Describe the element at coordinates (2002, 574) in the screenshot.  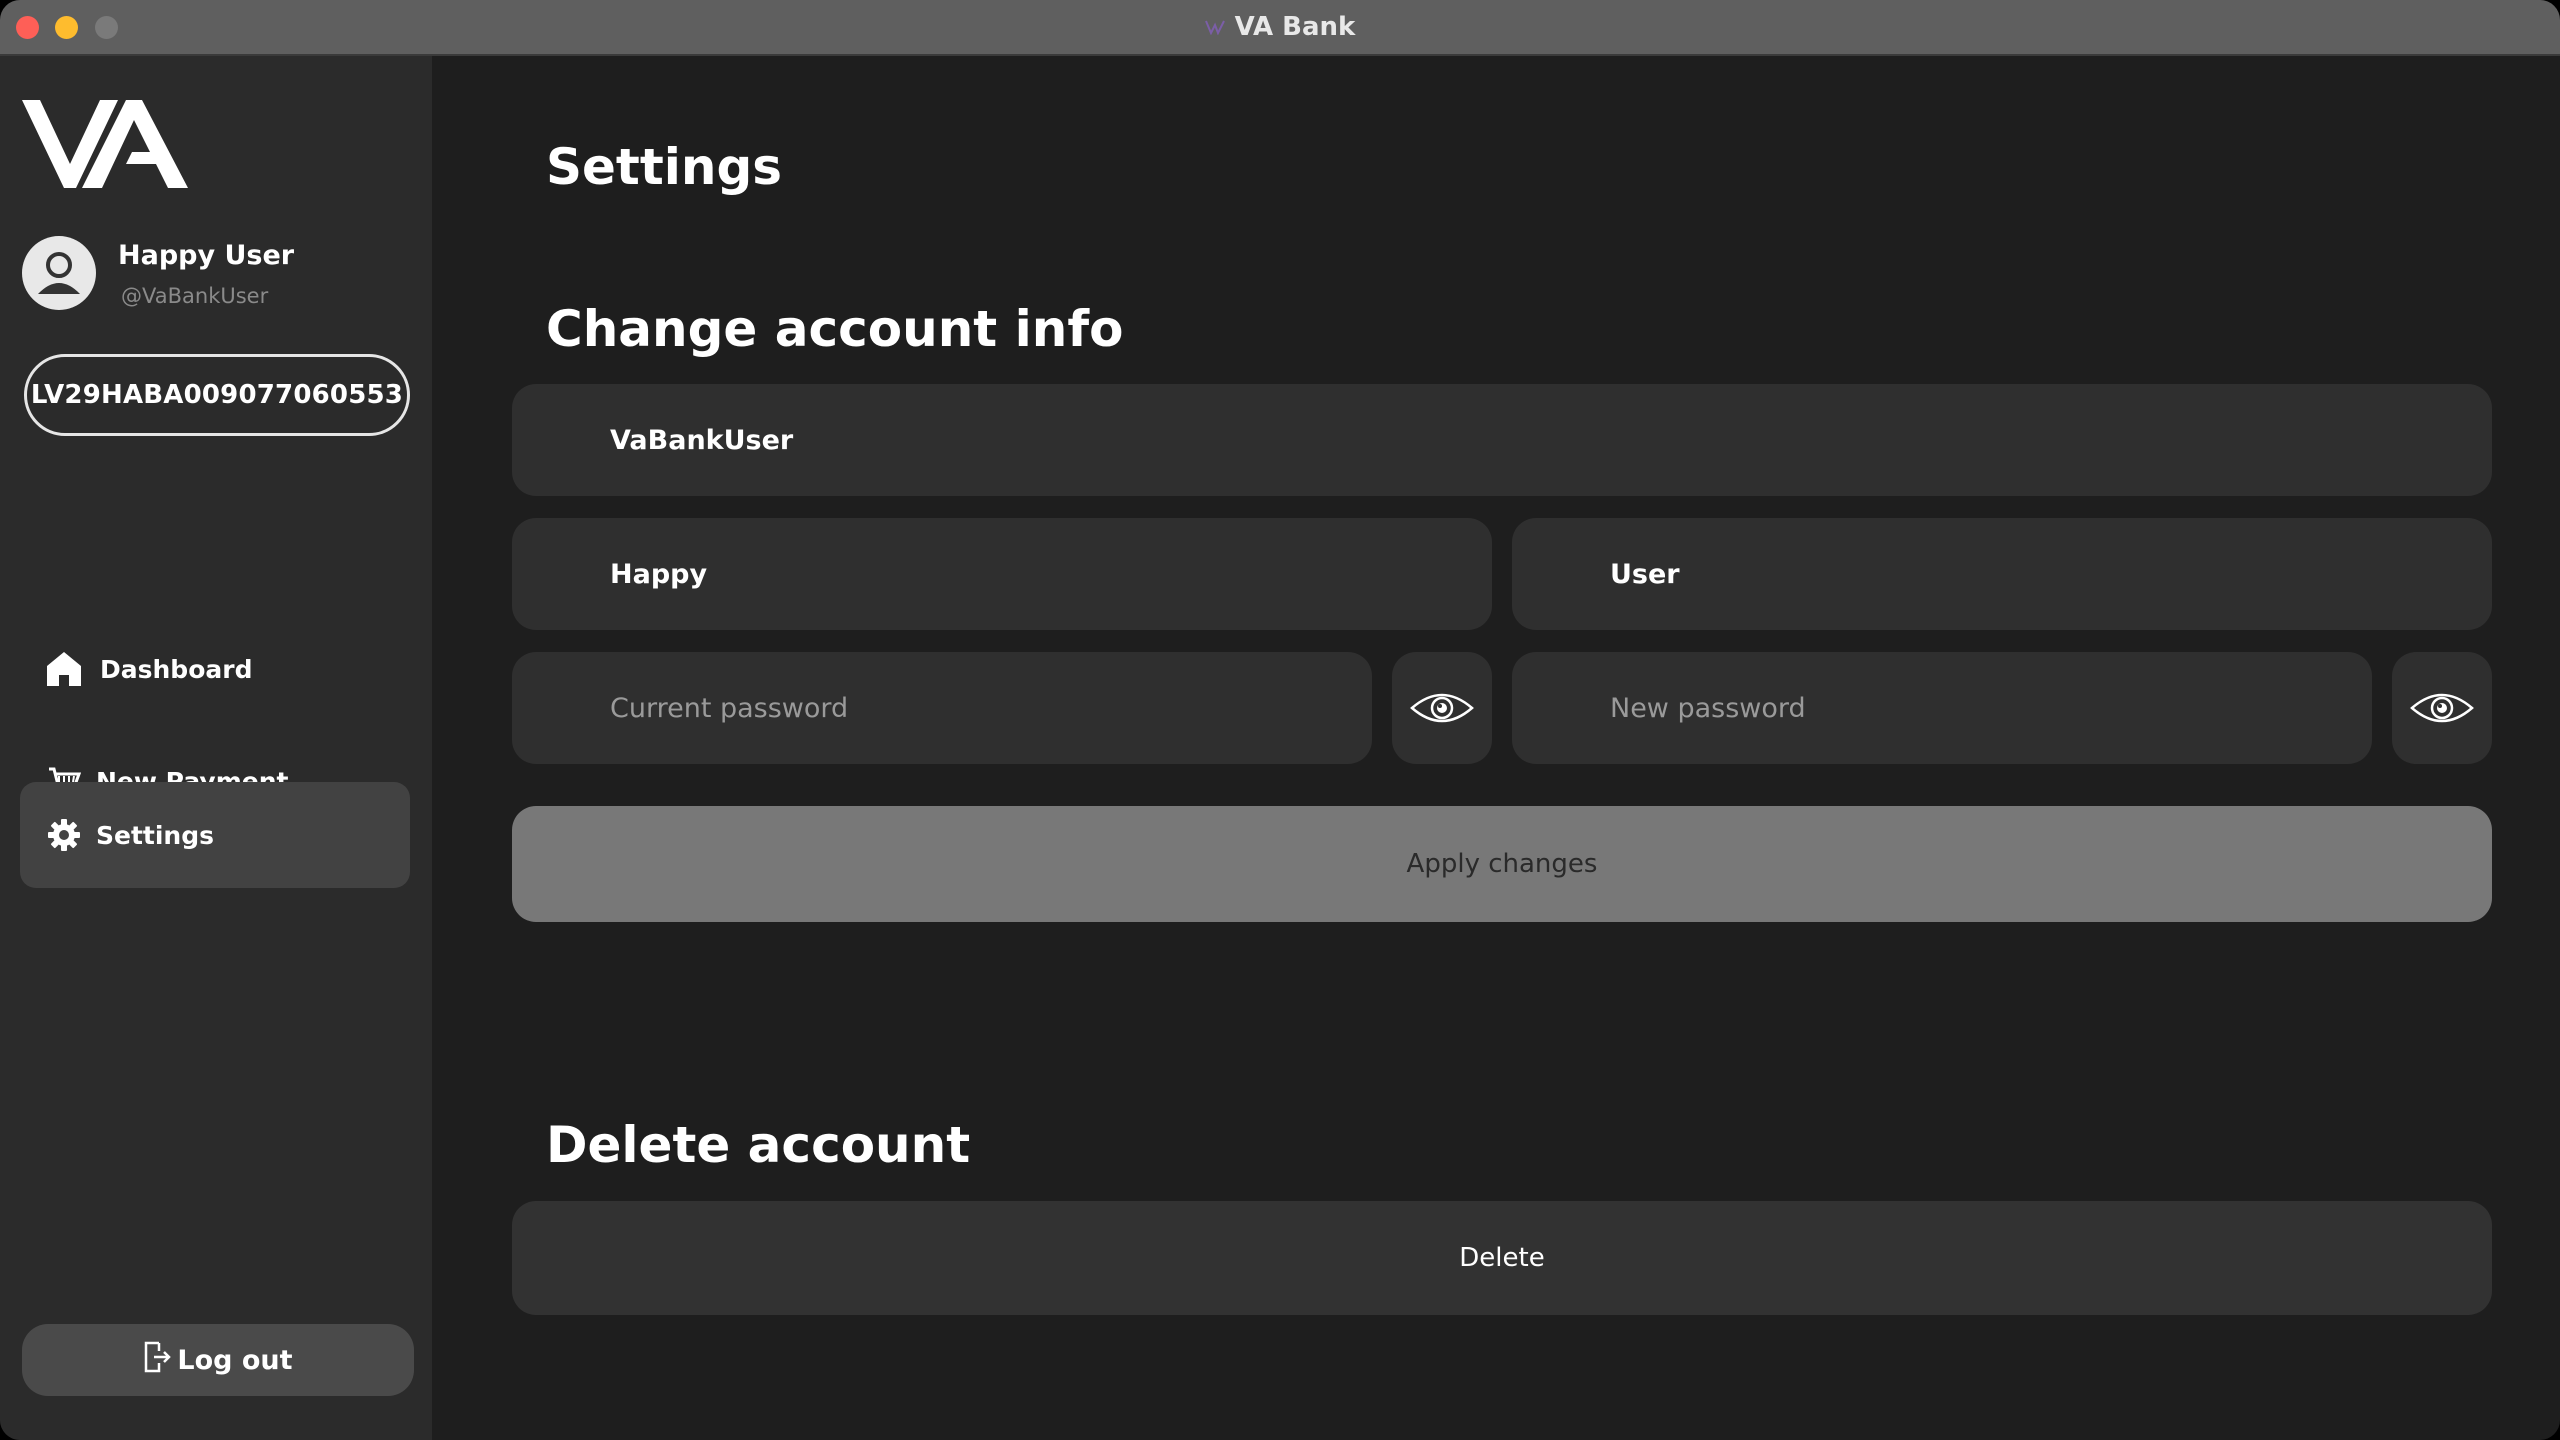
I see `last-name-field: User` at that location.